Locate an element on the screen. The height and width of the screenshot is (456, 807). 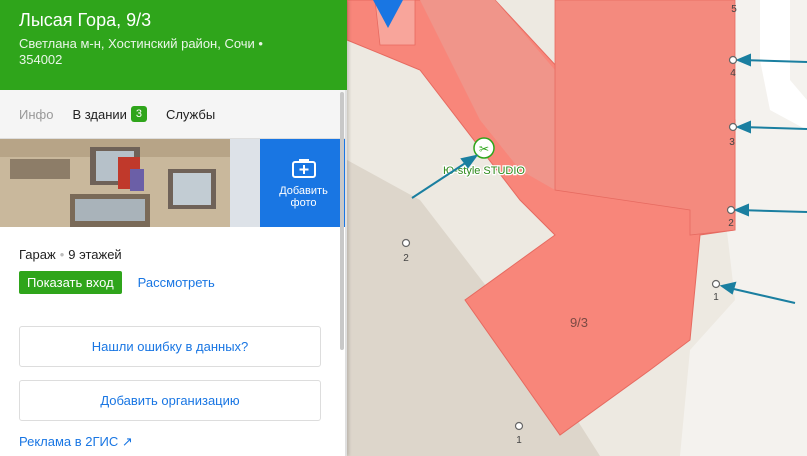
add-photo-icon is located at coordinates (303, 168).